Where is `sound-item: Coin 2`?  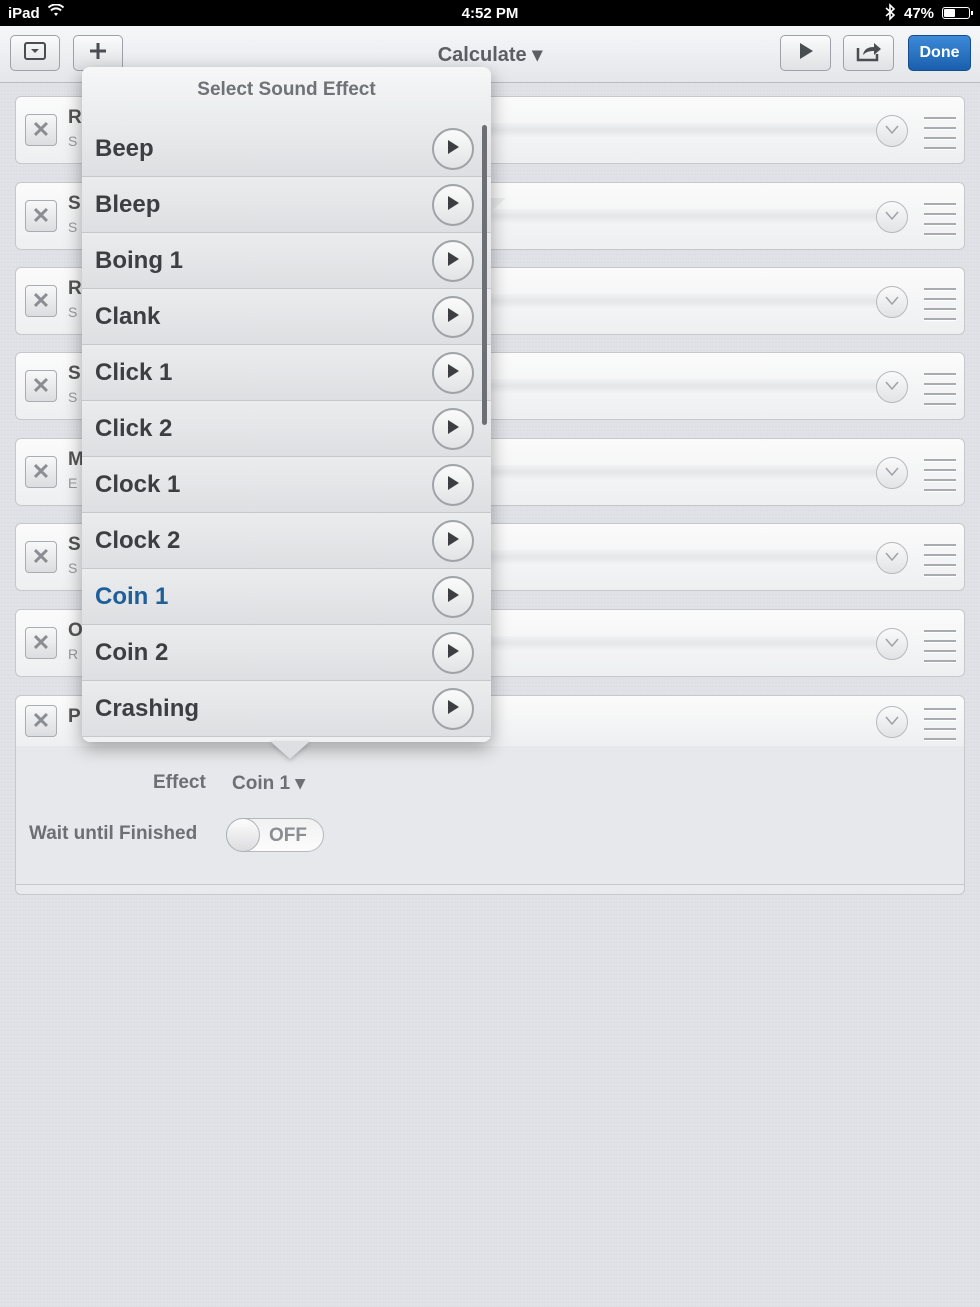 sound-item: Coin 2 is located at coordinates (286, 653).